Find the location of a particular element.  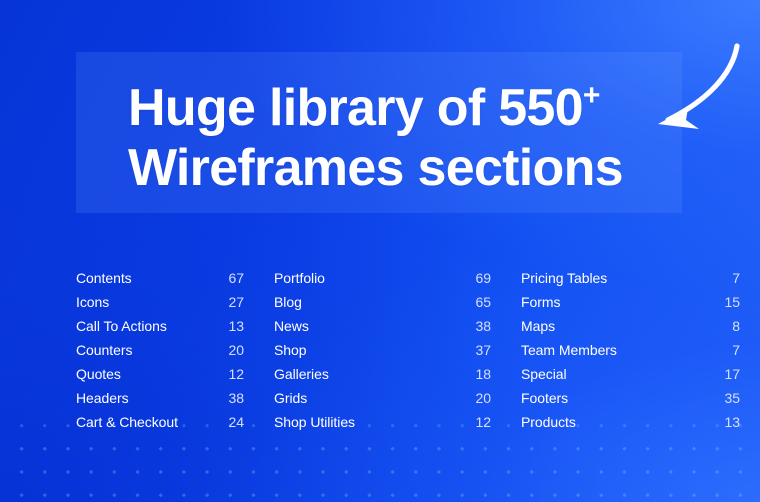

list-item: Cart & Checkout 24 is located at coordinates (166, 422).